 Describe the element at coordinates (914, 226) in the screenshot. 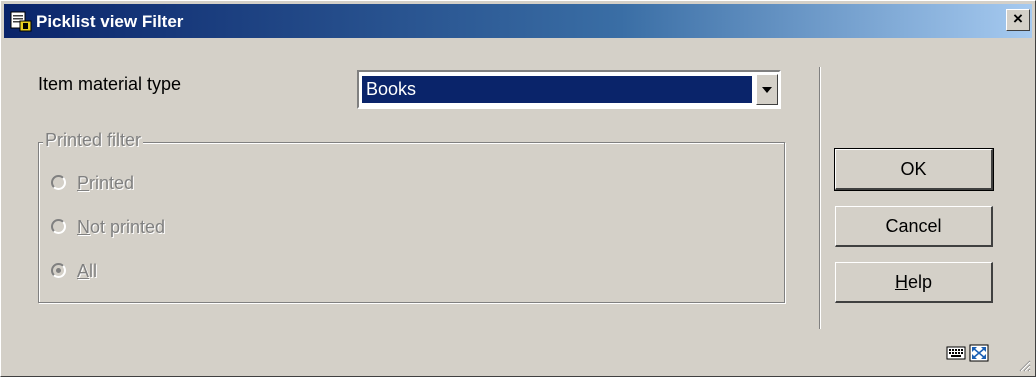

I see `cancel-button: Cancel` at that location.